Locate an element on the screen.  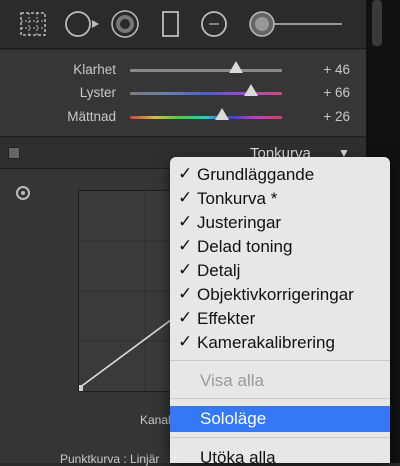
slider-label-vibrance: Lyster is located at coordinates (97, 92).